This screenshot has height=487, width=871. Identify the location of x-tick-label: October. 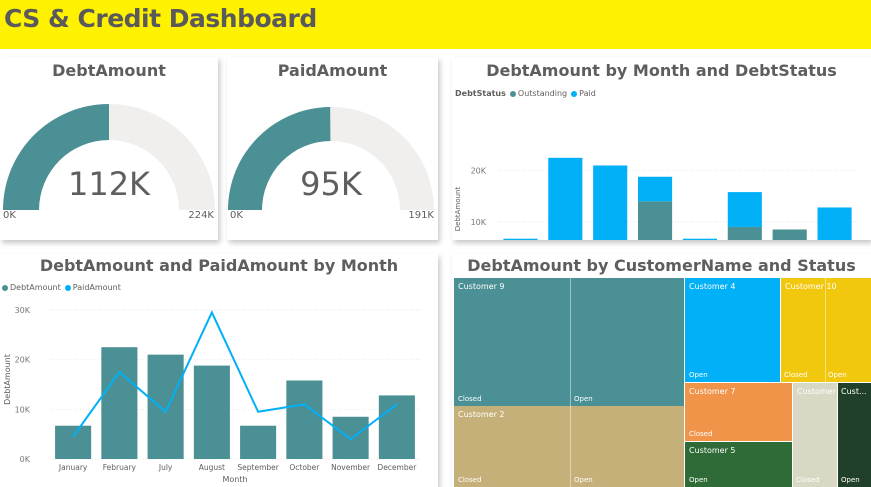
(304, 467).